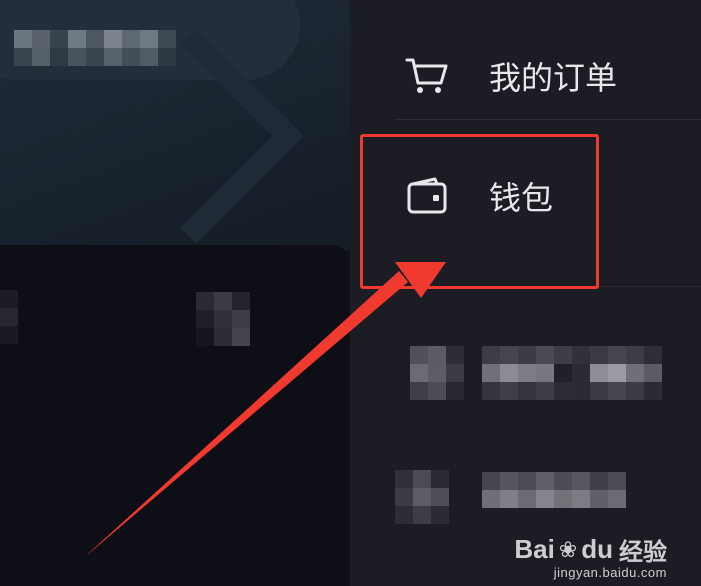  I want to click on pixelated-username, so click(95, 48).